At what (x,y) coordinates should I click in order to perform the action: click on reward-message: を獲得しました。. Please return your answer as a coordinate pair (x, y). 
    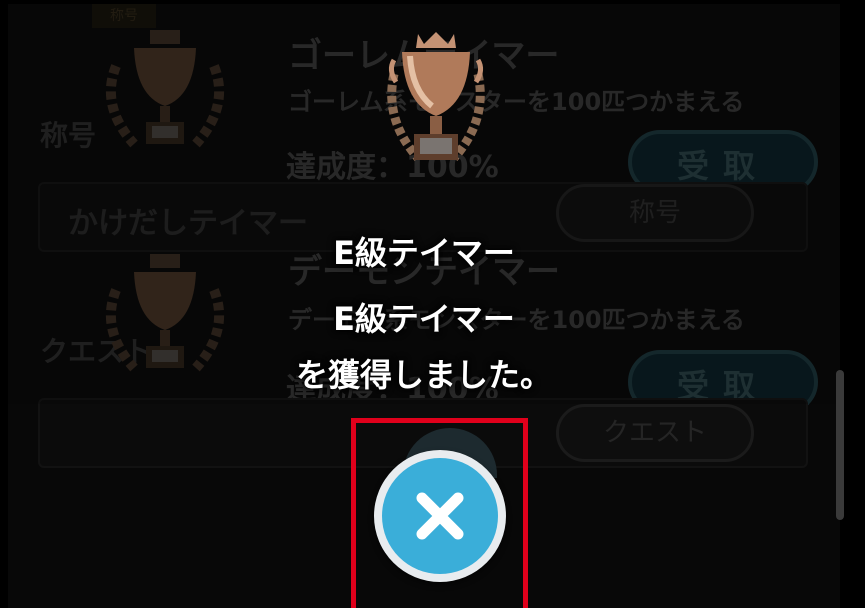
    Looking at the image, I should click on (423, 375).